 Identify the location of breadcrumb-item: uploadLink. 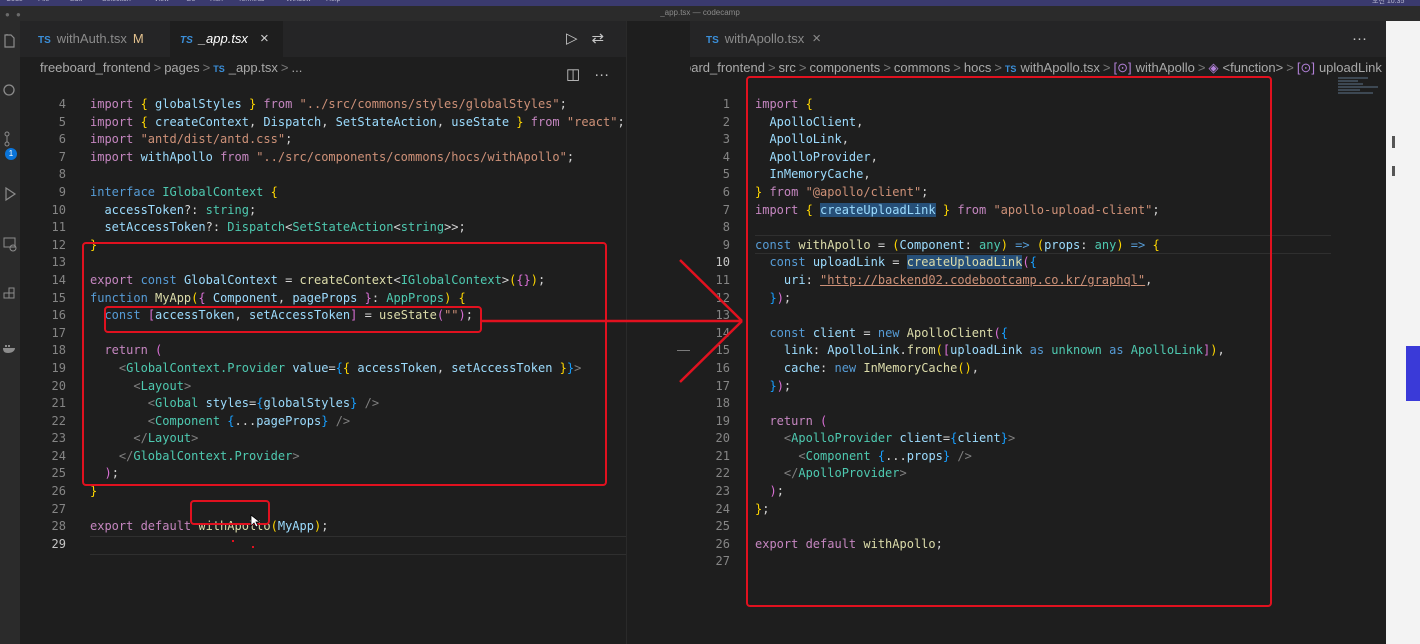
(1350, 67).